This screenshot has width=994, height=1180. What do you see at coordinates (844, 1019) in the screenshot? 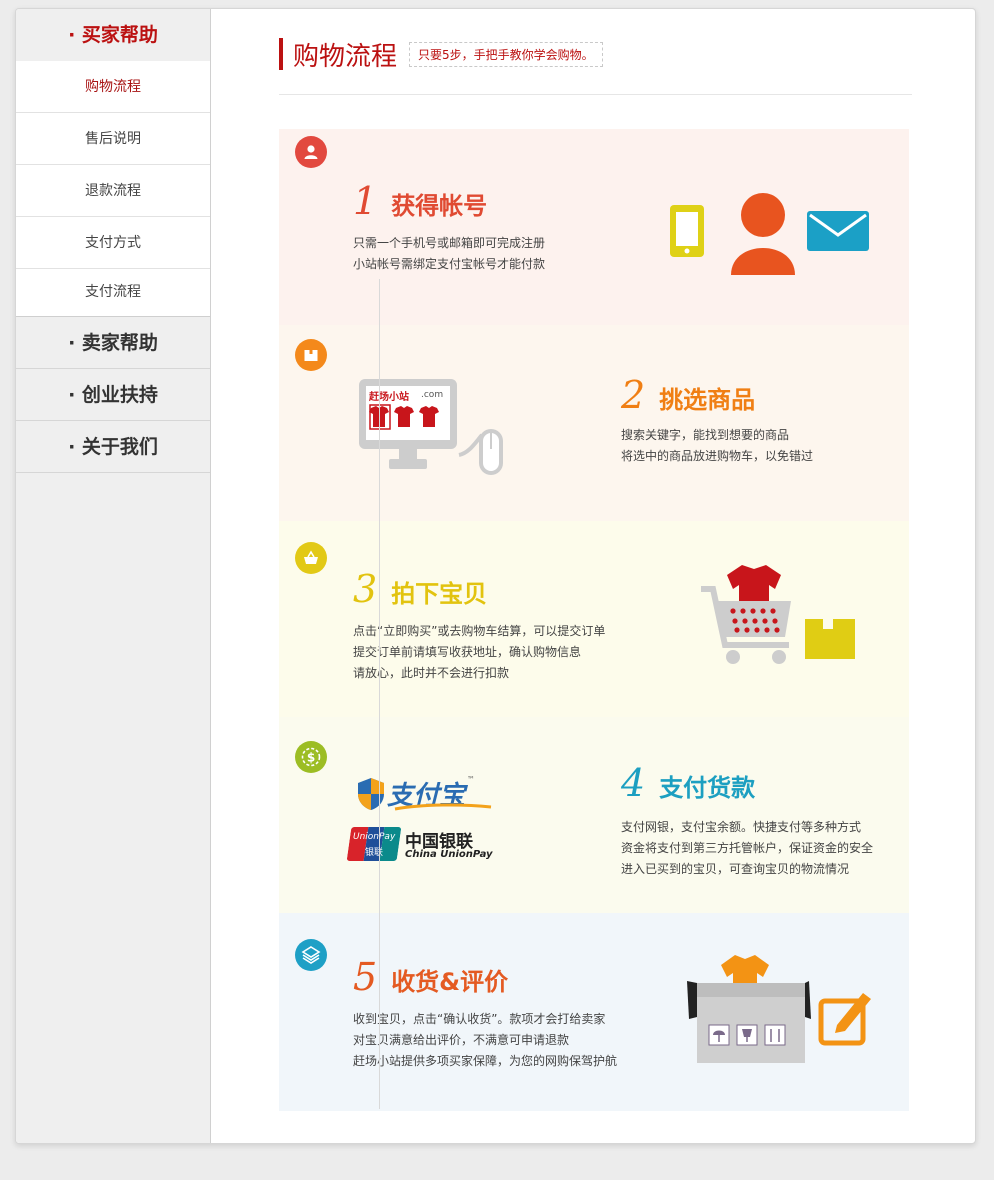
I see `edit-icon` at bounding box center [844, 1019].